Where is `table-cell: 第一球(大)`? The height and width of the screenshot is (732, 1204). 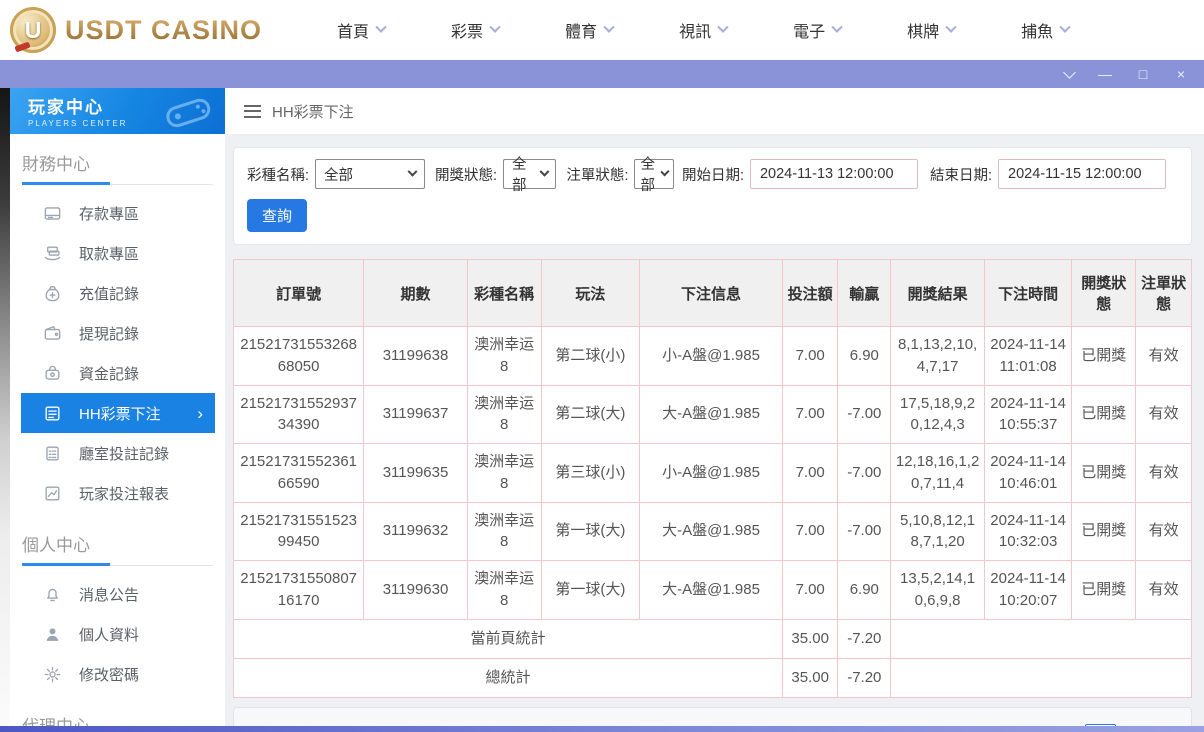
table-cell: 第一球(大) is located at coordinates (590, 531).